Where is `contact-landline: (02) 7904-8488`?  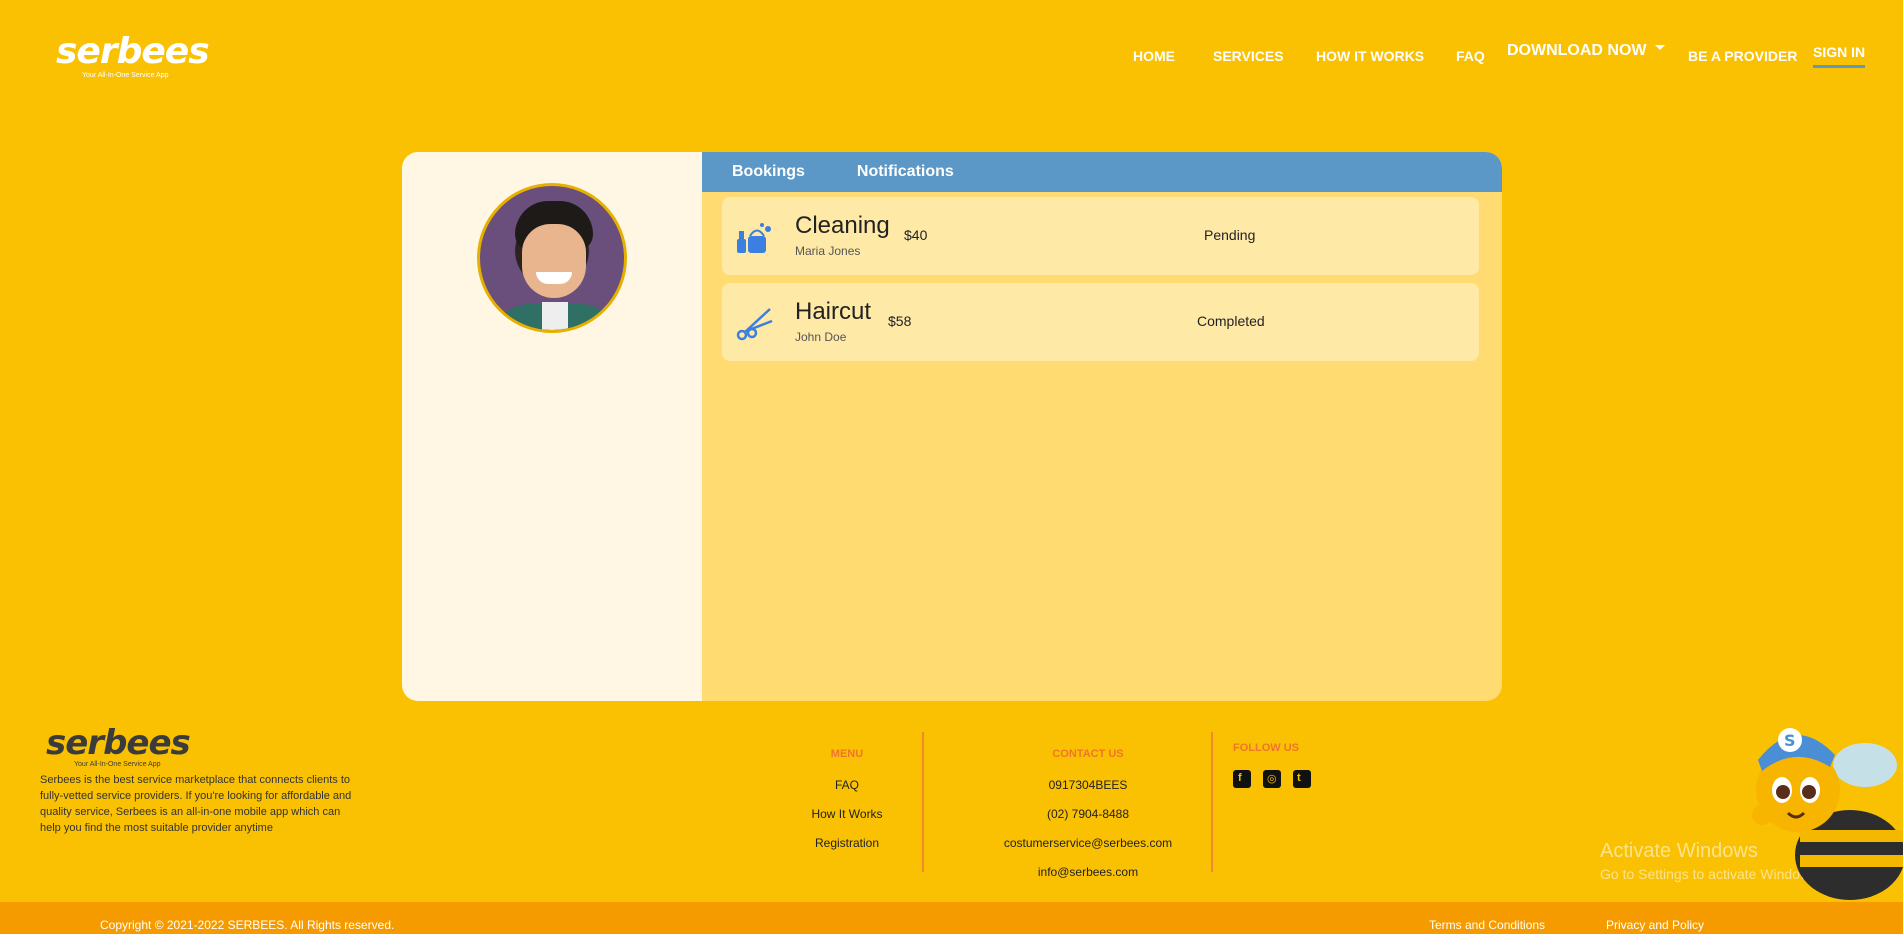
contact-landline: (02) 7904-8488 is located at coordinates (1088, 814).